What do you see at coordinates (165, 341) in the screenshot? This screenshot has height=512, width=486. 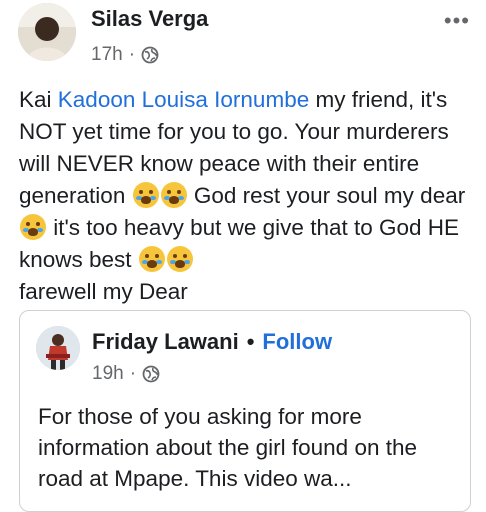 I see `shared-author-name: Friday Lawani` at bounding box center [165, 341].